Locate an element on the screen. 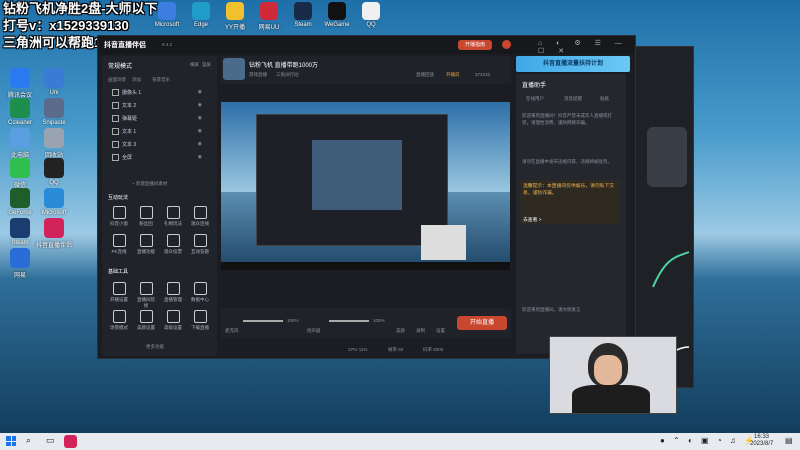  start-icon is located at coordinates (11, 441).